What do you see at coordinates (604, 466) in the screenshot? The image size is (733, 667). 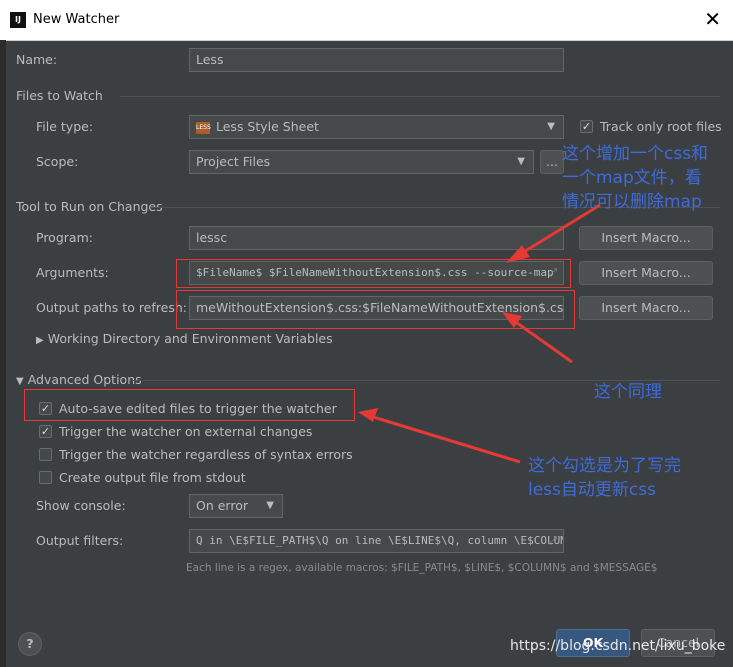 I see `annotation-text: 这个勾选是为了写完` at bounding box center [604, 466].